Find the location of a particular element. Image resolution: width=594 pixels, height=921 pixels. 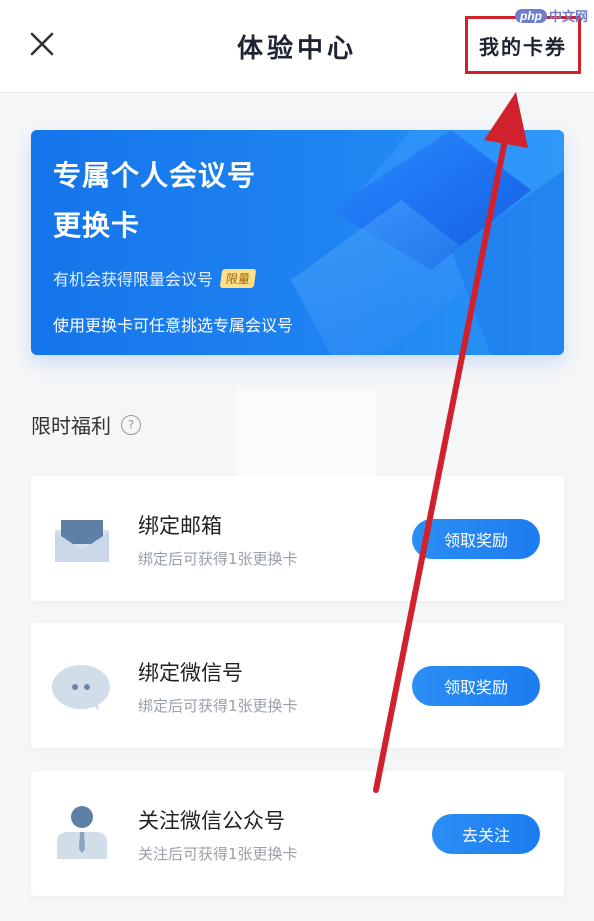

chat-bubble-icon is located at coordinates (81, 688).